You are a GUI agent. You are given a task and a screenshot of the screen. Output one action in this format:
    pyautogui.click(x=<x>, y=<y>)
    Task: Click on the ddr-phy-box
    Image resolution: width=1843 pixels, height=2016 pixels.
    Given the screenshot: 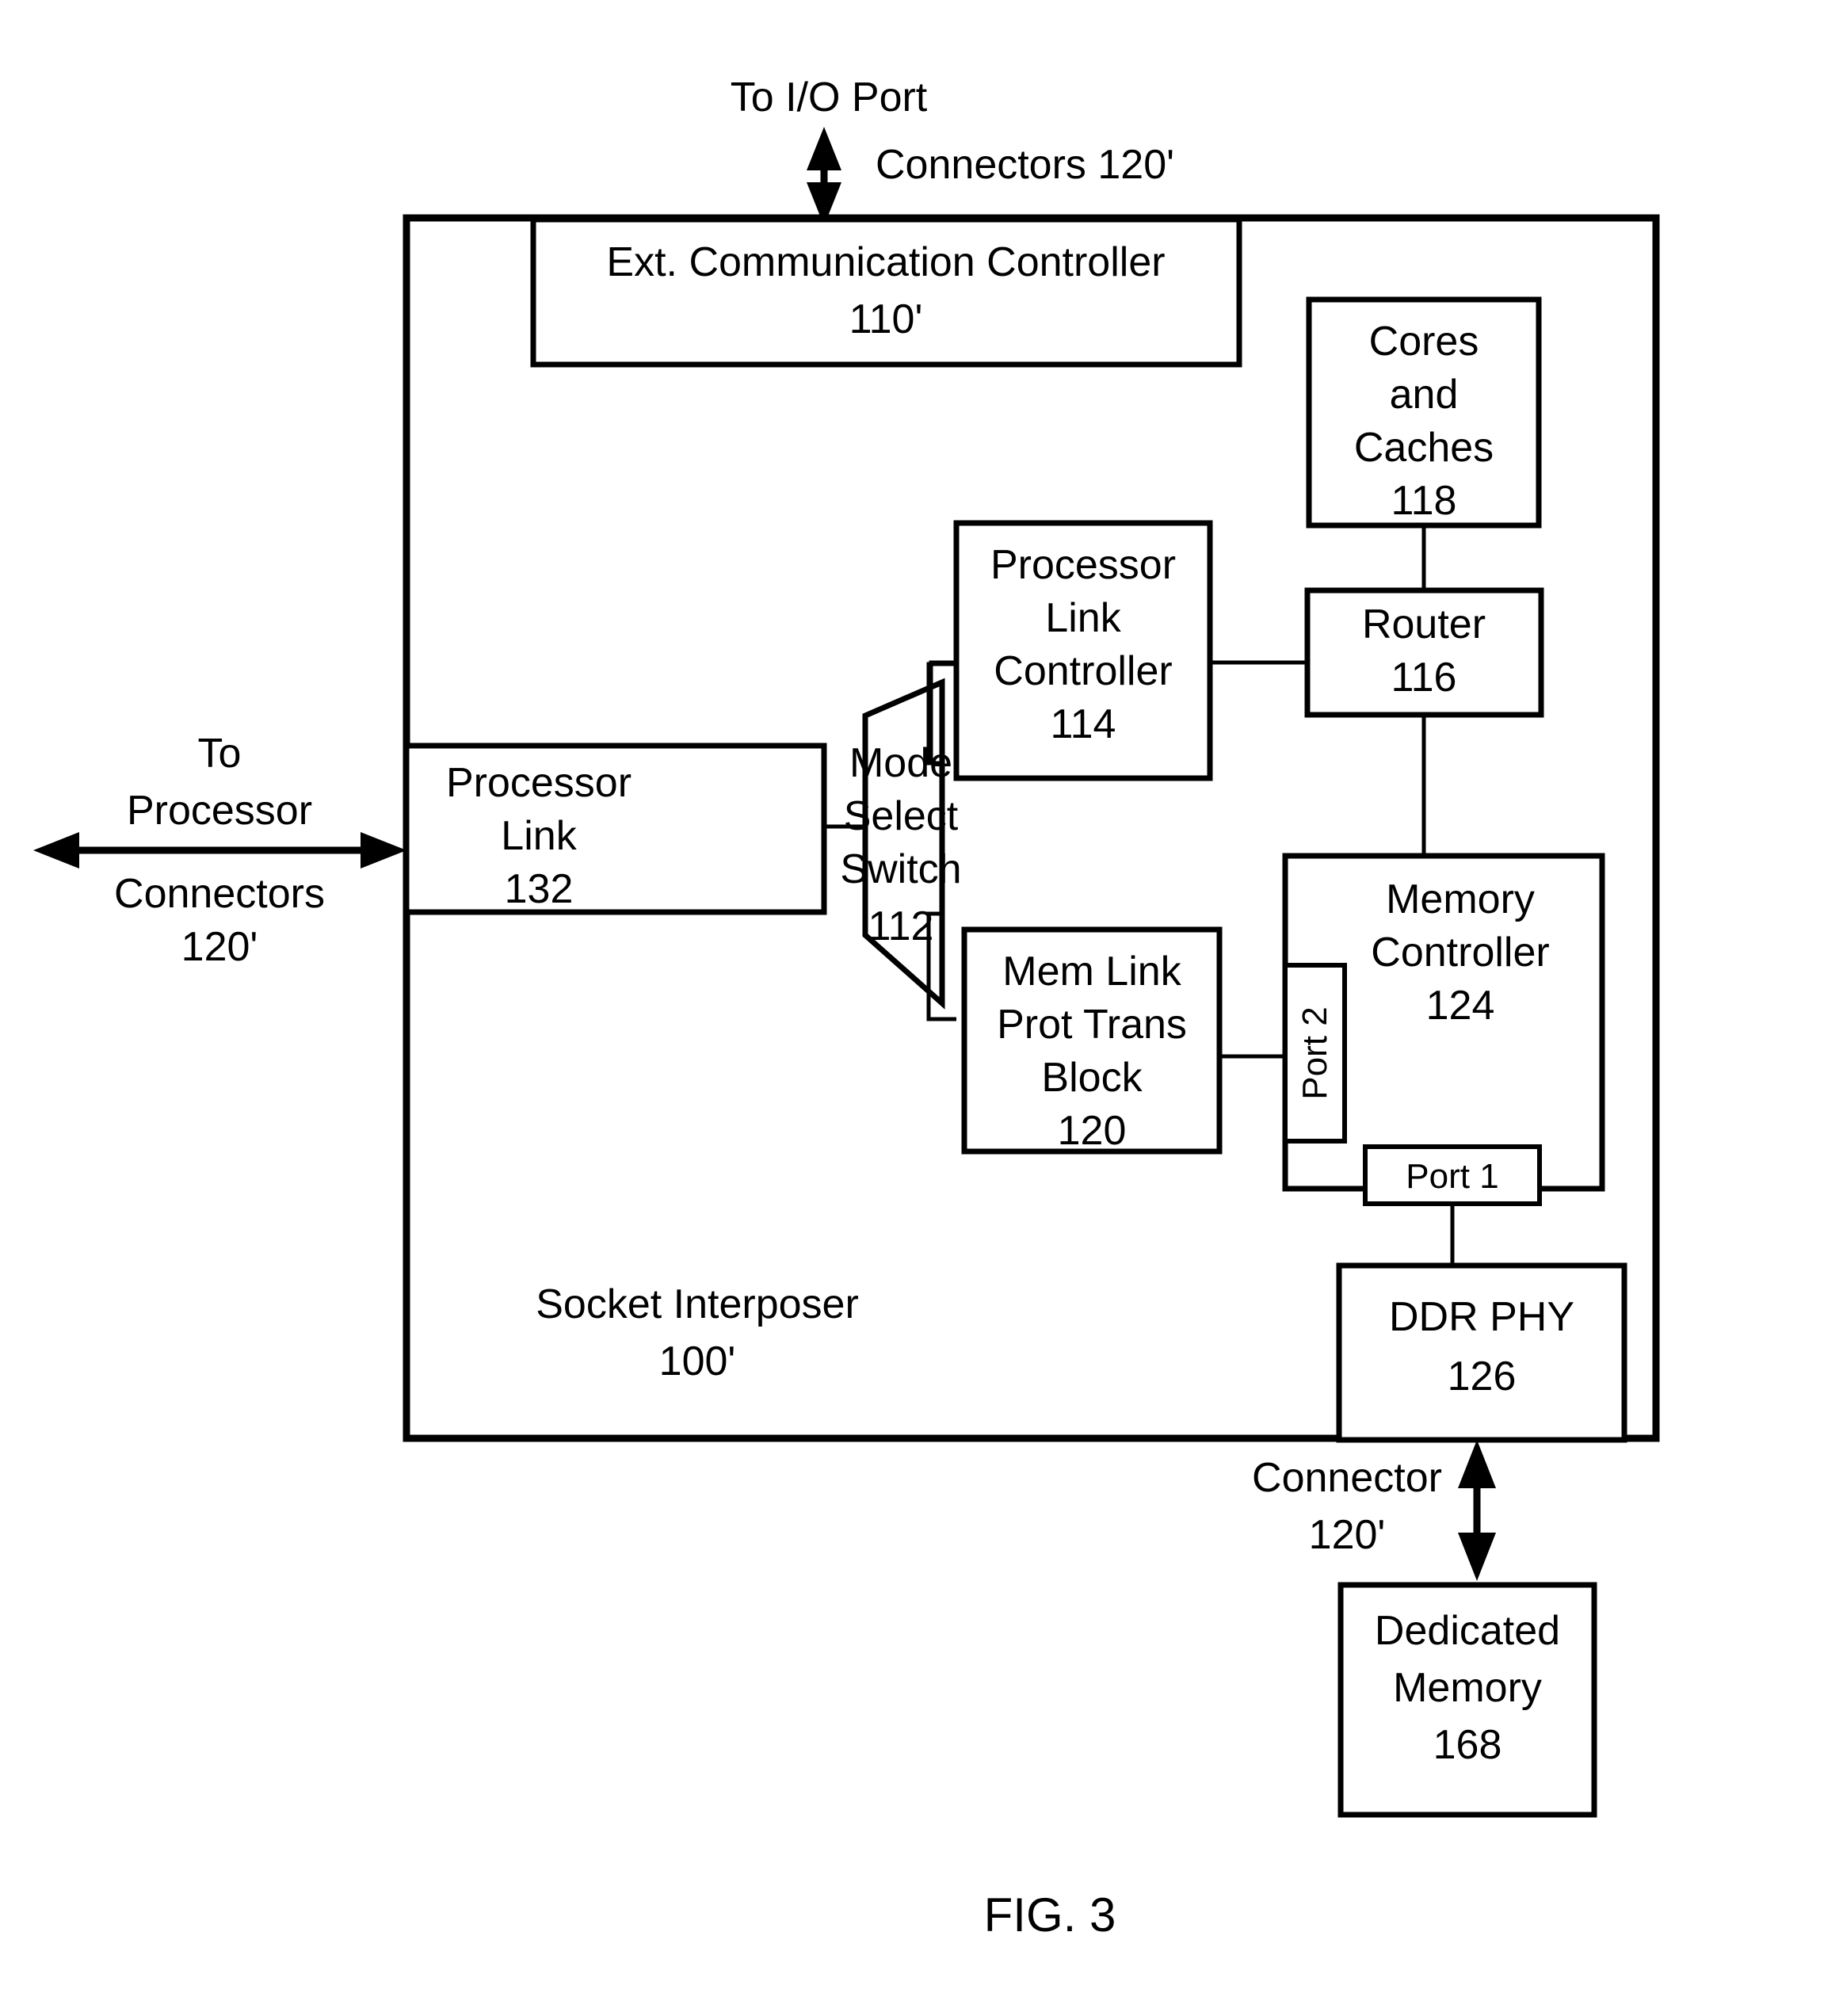 What is the action you would take?
    pyautogui.click(x=1481, y=1352)
    